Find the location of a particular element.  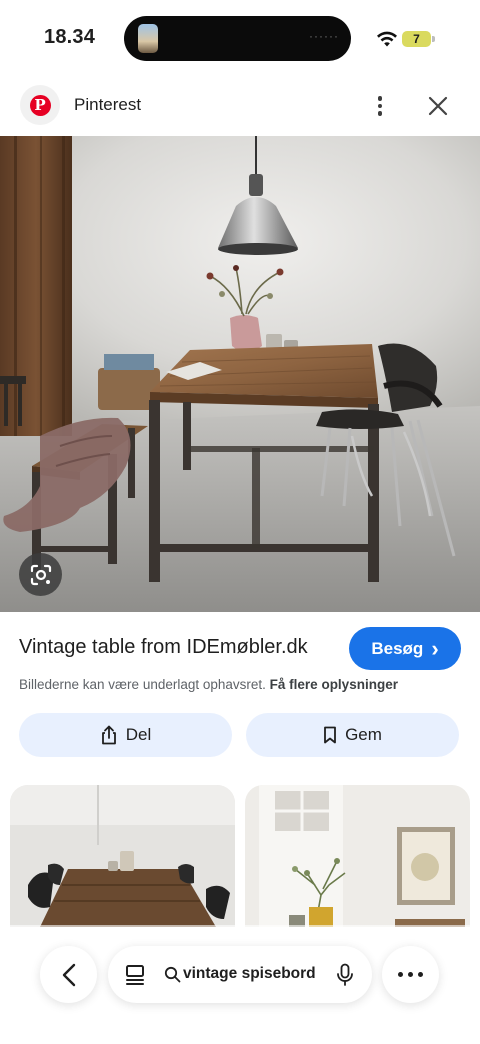

share-label: Del is located at coordinates (138, 734).